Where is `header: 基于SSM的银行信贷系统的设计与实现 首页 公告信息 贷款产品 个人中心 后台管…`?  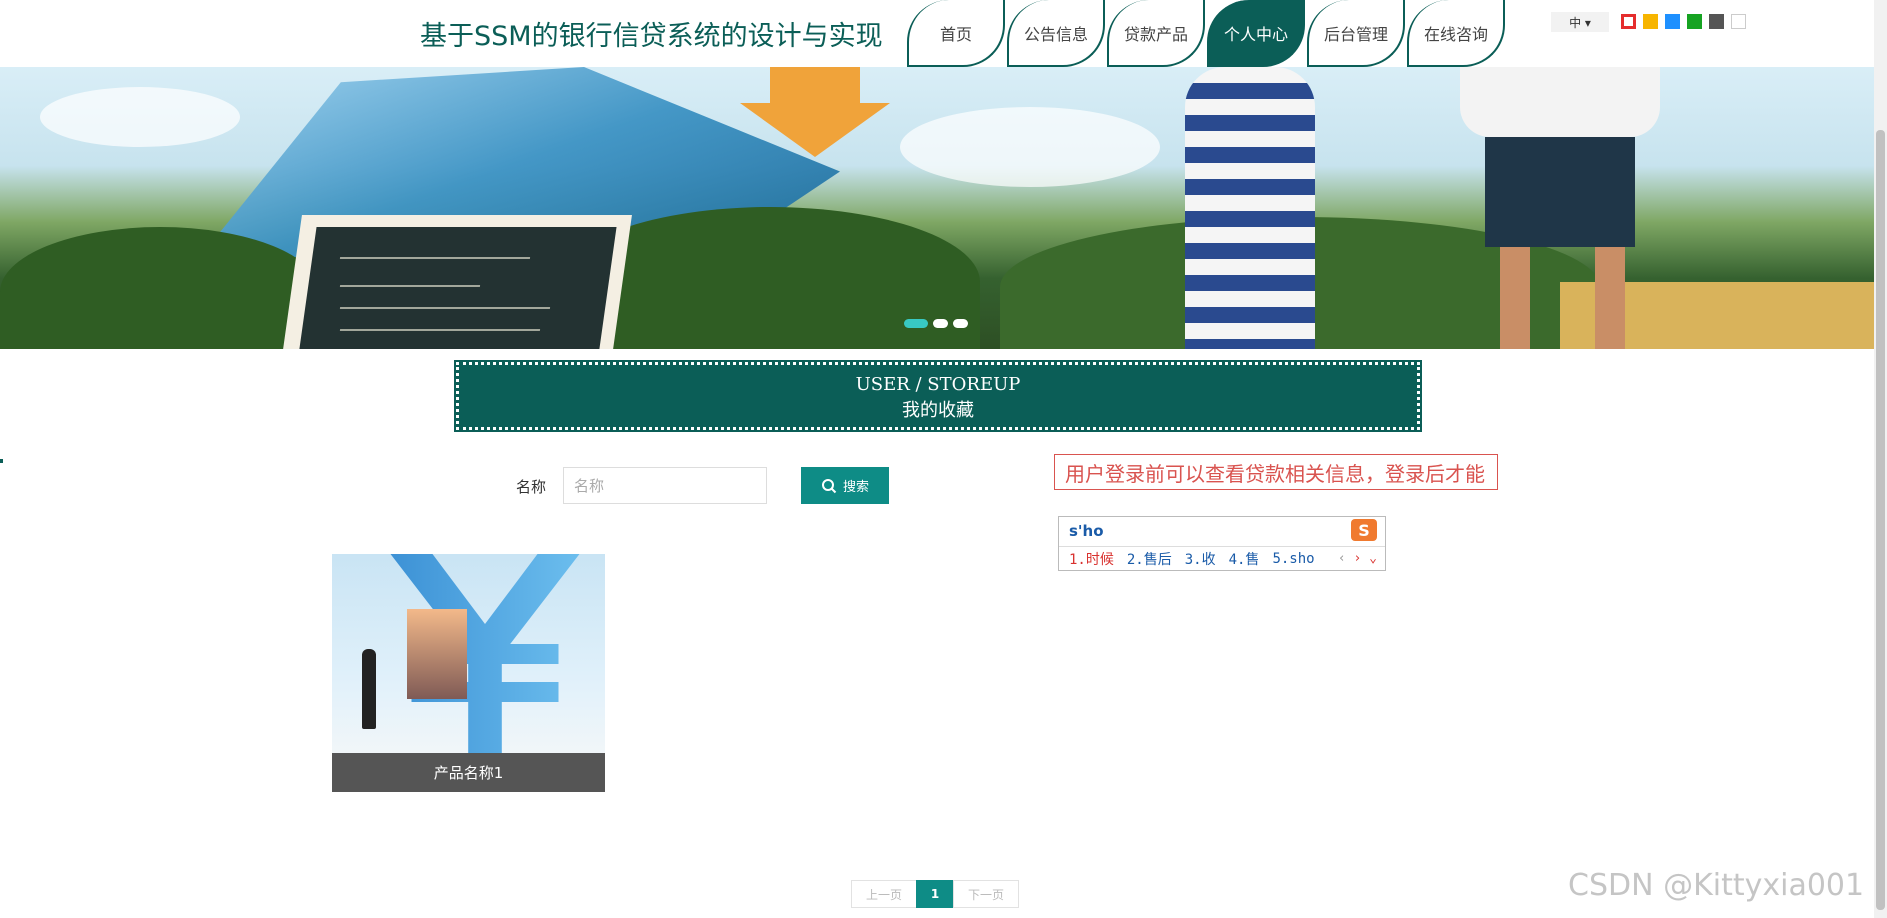
header: 基于SSM的银行信贷系统的设计与实现 首页 公告信息 贷款产品 个人中心 后台管… is located at coordinates (937, 33).